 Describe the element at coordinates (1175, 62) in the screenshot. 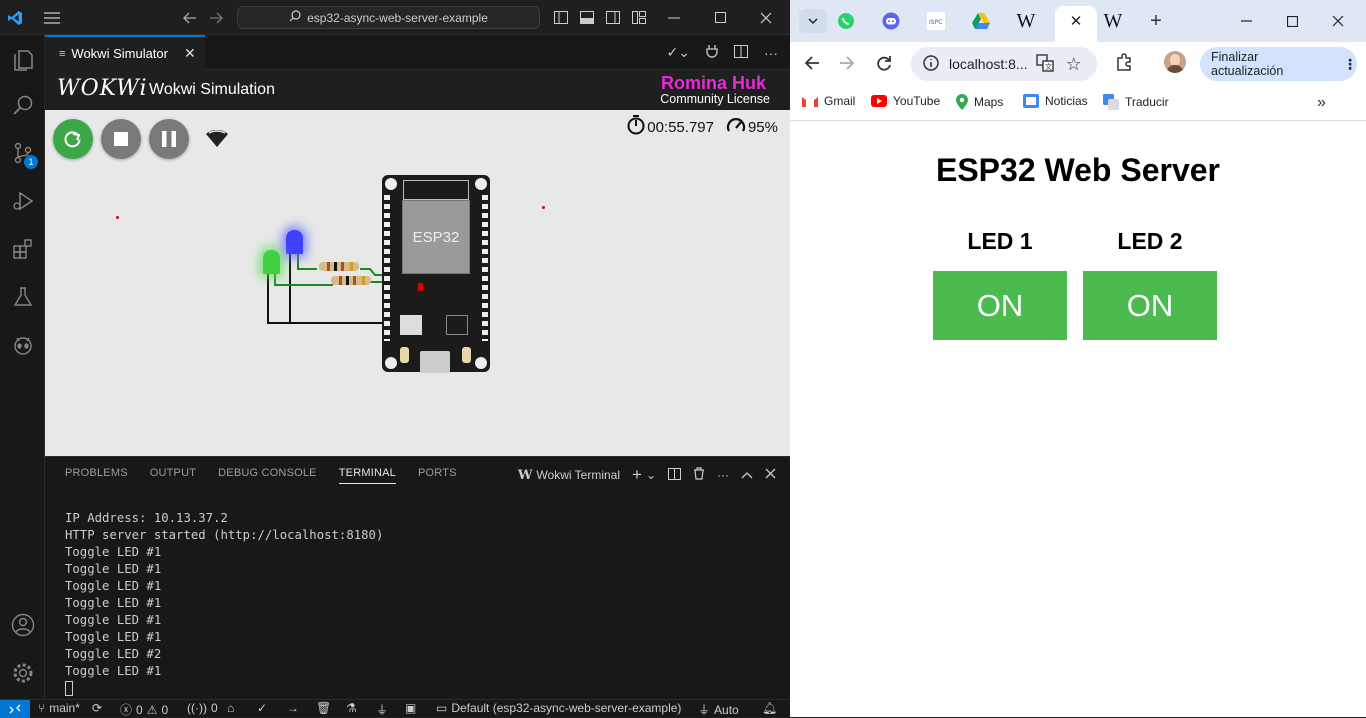

I see `profile-avatar` at that location.